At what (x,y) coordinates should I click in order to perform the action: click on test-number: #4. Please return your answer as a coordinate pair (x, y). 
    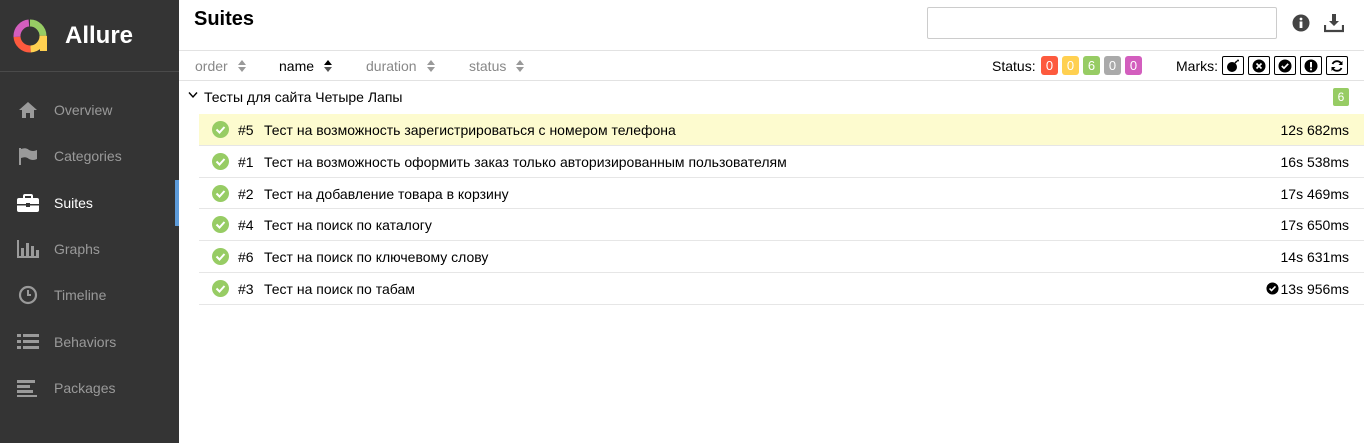
    Looking at the image, I should click on (246, 225).